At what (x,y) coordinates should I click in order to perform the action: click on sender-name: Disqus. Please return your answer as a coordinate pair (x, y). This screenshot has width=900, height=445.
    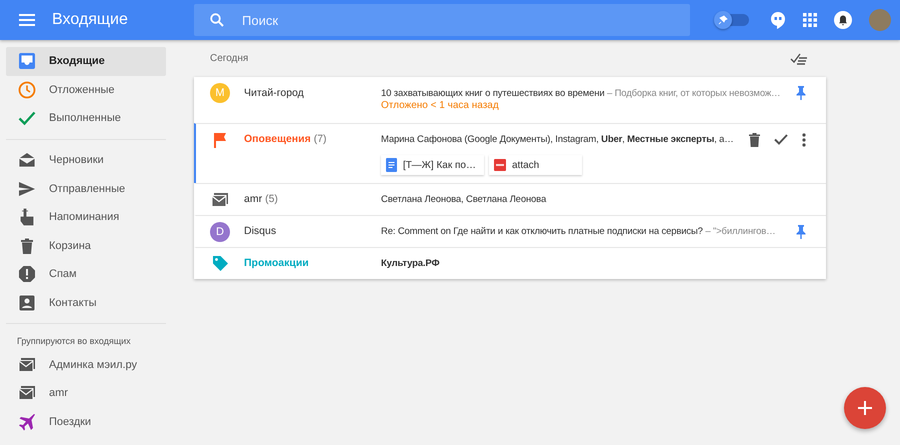
    Looking at the image, I should click on (261, 231).